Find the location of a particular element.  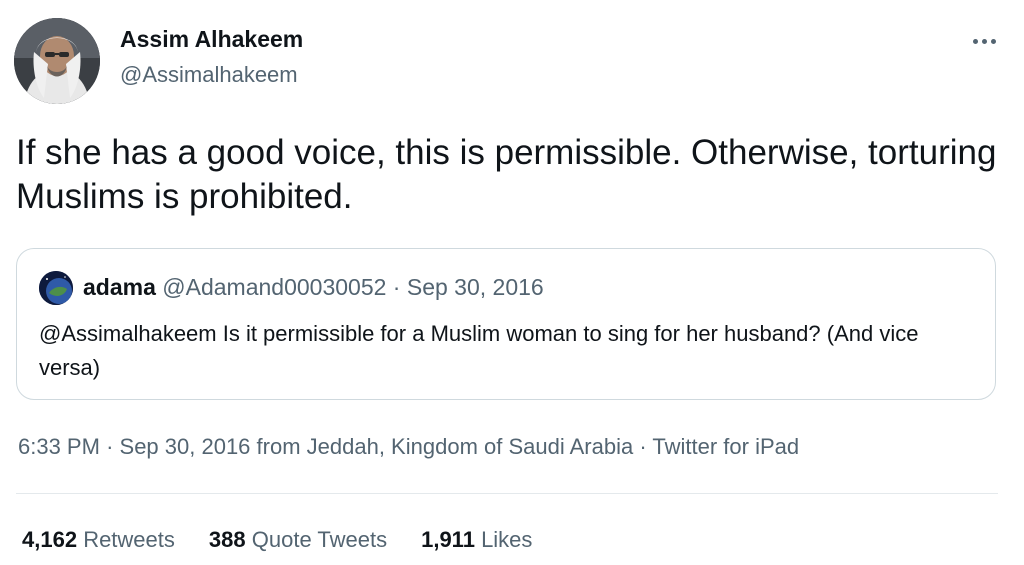

author-name: Assim Alhakeem is located at coordinates (211, 39).